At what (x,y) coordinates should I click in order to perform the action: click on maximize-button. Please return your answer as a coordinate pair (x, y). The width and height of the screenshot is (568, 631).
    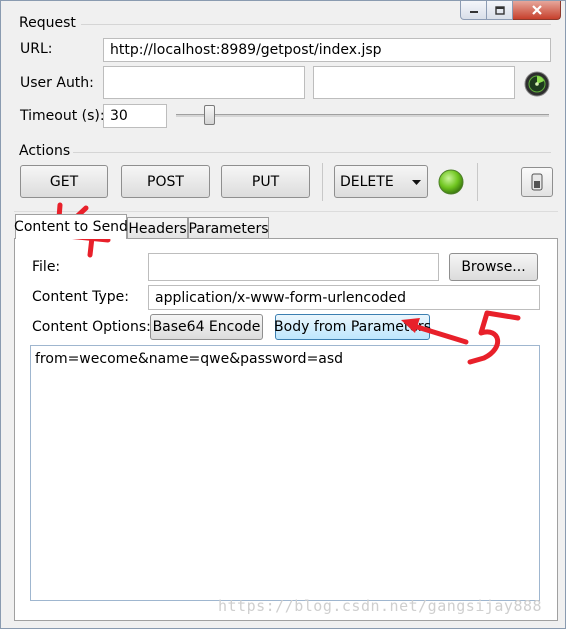
    Looking at the image, I should click on (500, 10).